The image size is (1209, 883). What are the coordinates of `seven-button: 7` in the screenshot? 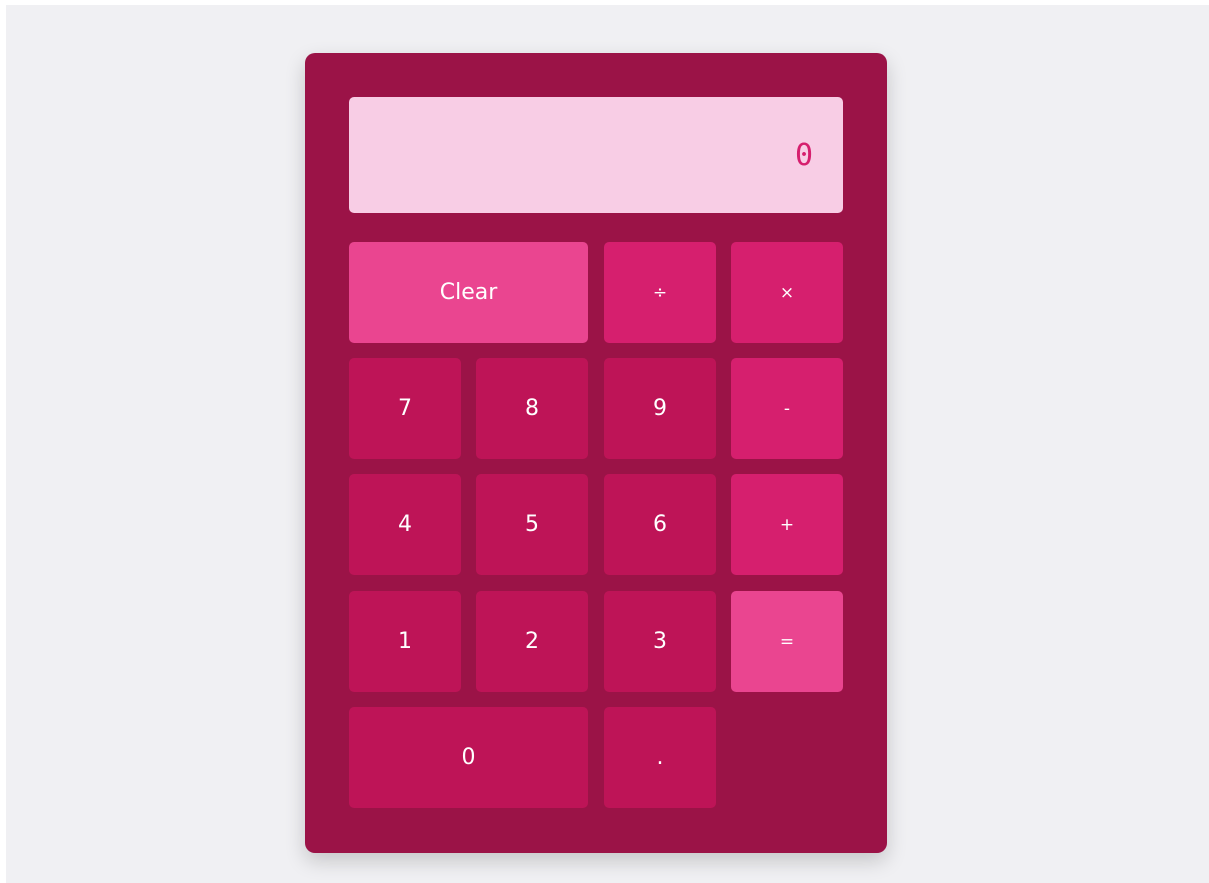 It's located at (405, 408).